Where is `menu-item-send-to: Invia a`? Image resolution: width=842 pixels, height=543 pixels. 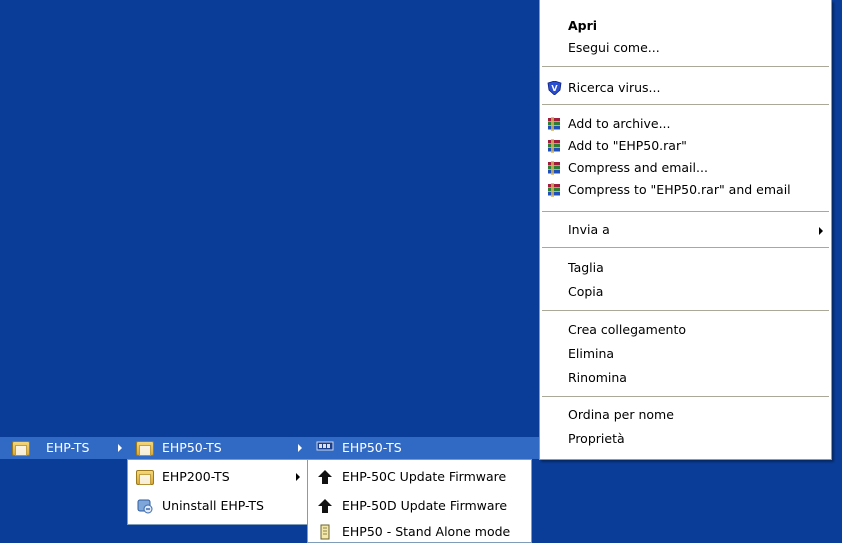 menu-item-send-to: Invia a is located at coordinates (685, 230).